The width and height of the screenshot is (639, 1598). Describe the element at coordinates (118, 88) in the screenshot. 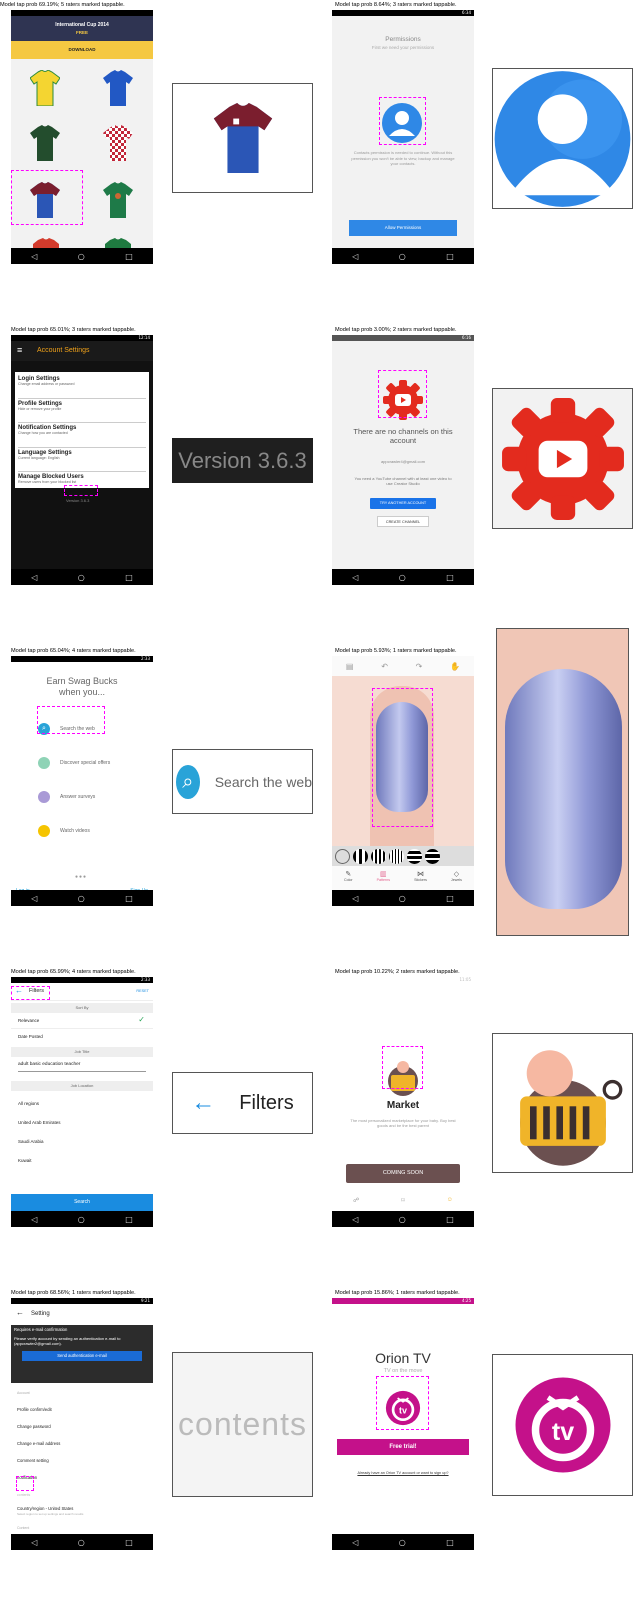

I see `jersey-italy` at that location.